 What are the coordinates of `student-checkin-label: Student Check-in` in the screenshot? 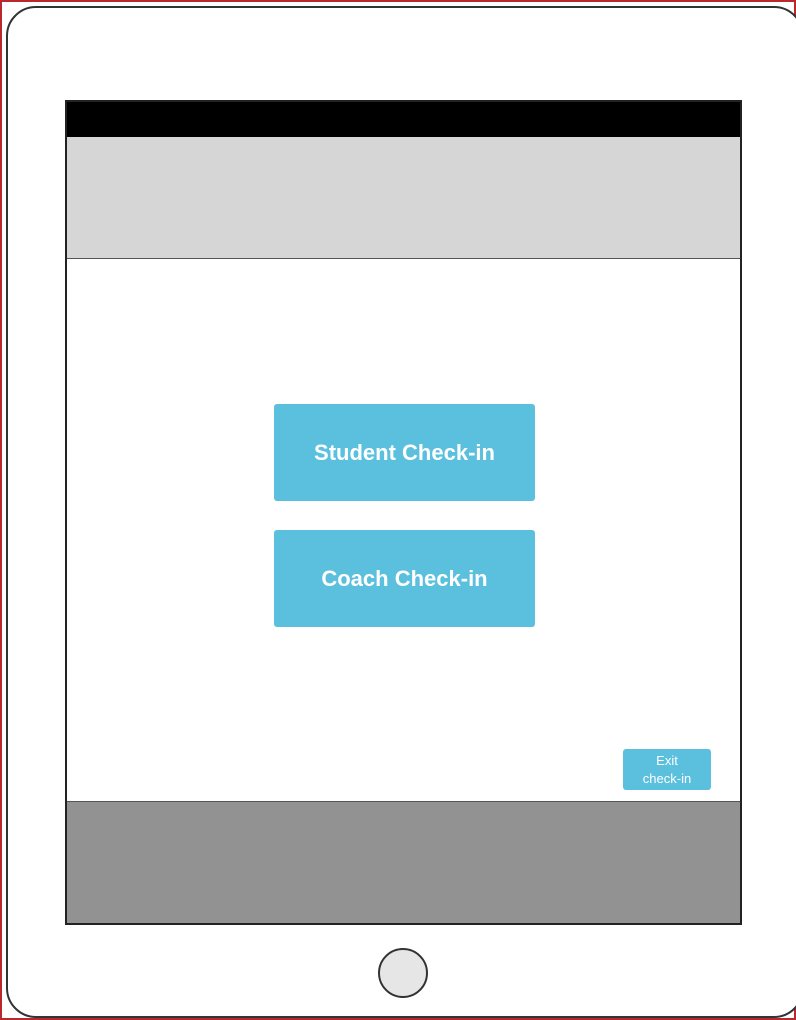 It's located at (404, 452).